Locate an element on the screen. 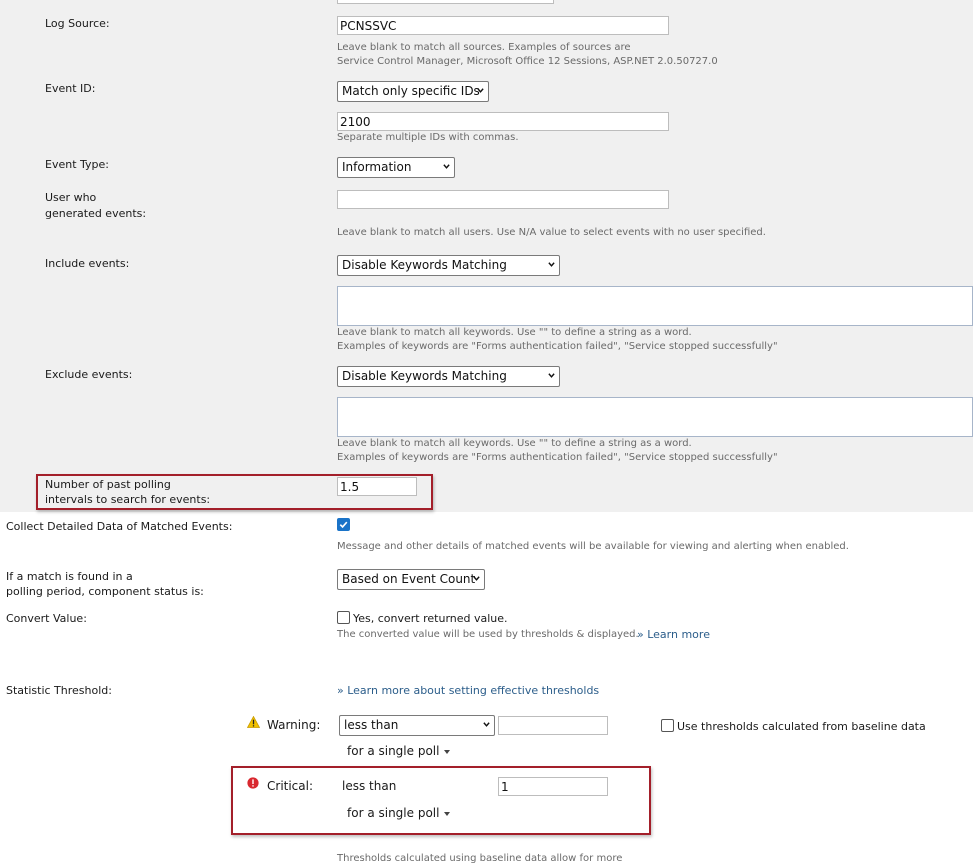  exclude-events-mode-select: Disable Keywords Matching is located at coordinates (448, 376).